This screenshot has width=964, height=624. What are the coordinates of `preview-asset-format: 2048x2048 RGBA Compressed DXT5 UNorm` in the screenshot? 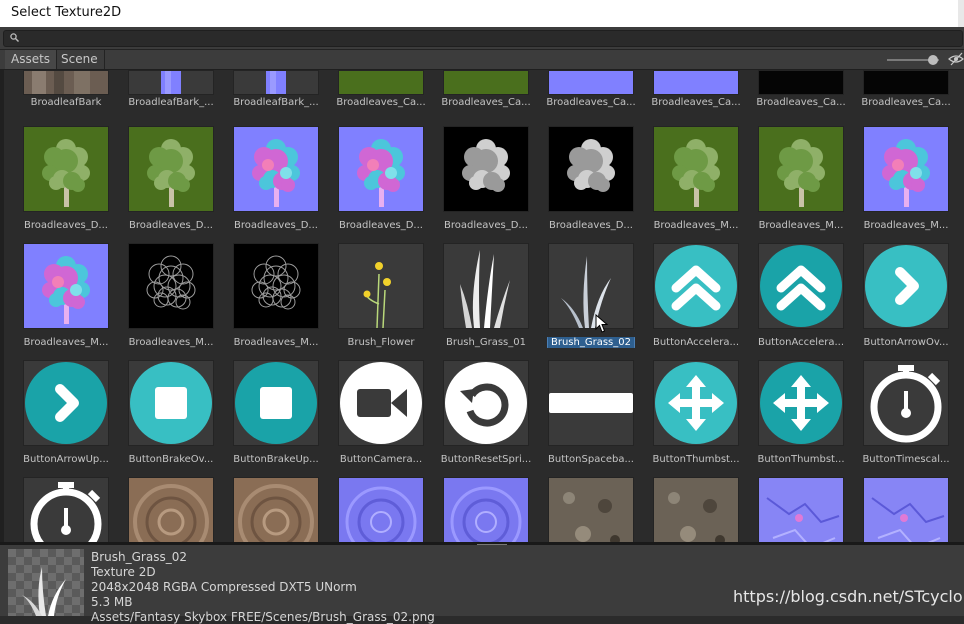 It's located at (224, 587).